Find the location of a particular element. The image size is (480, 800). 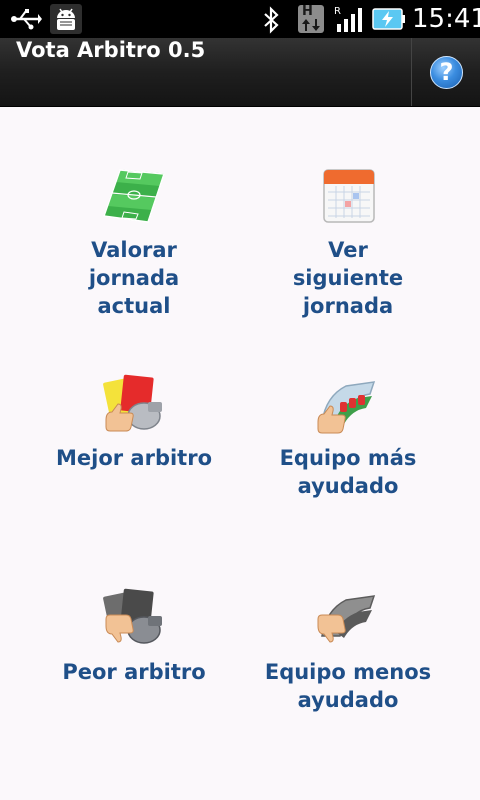

status-time: 15:41 is located at coordinates (446, 19).